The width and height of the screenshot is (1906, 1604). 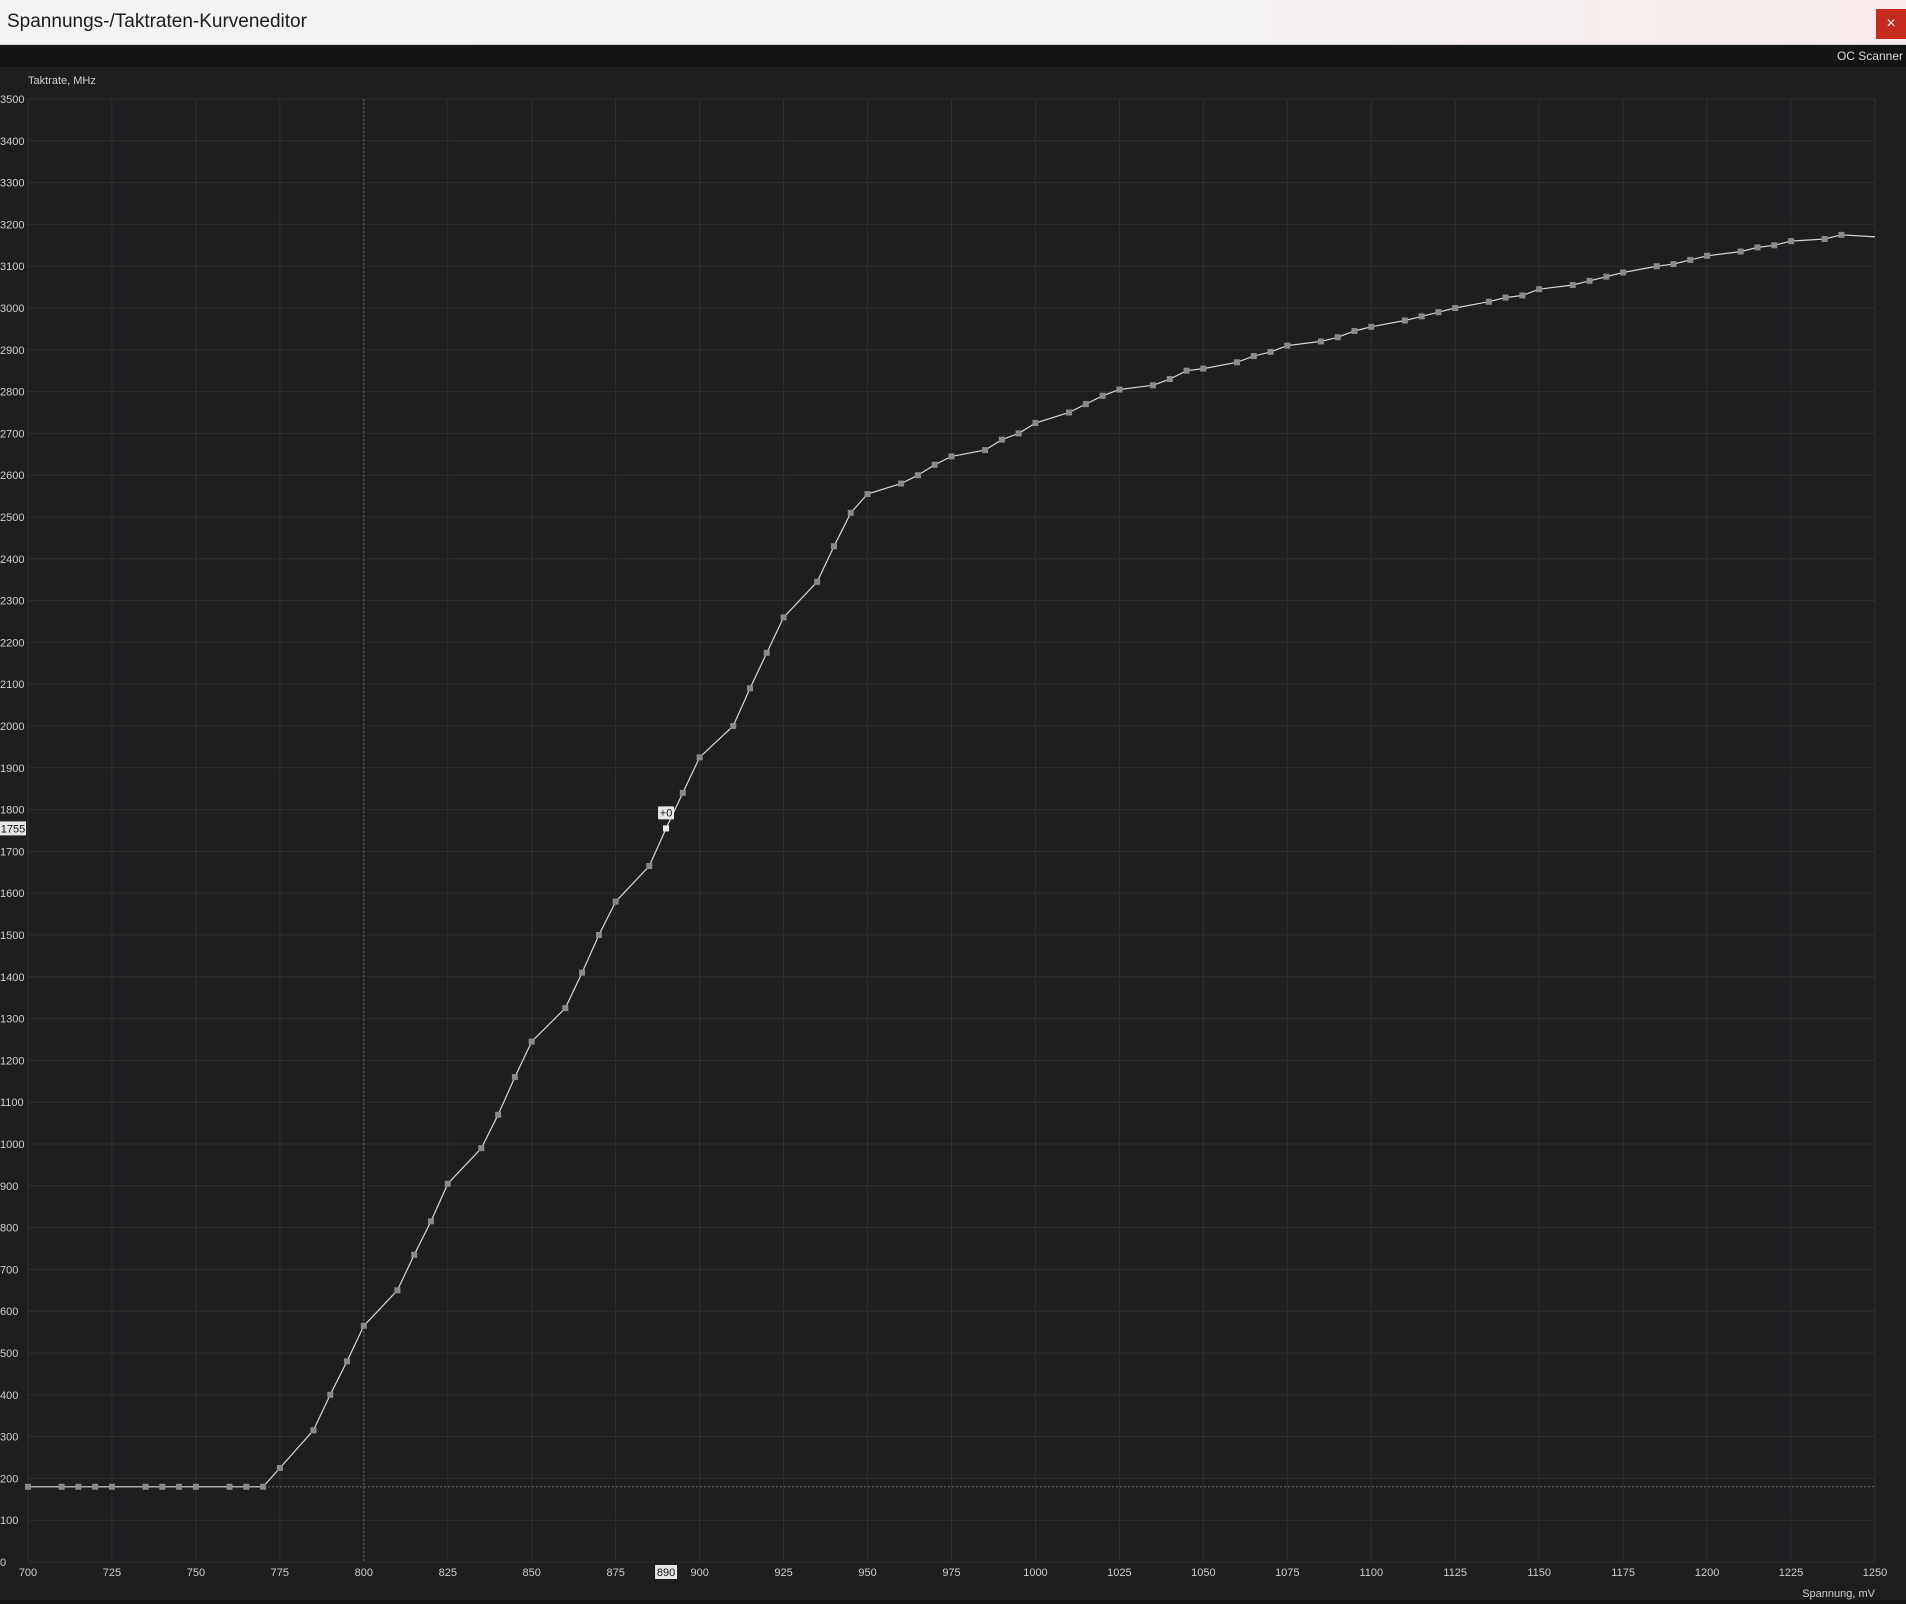 I want to click on oc-scanner-button: OC Scanner, so click(x=1870, y=56).